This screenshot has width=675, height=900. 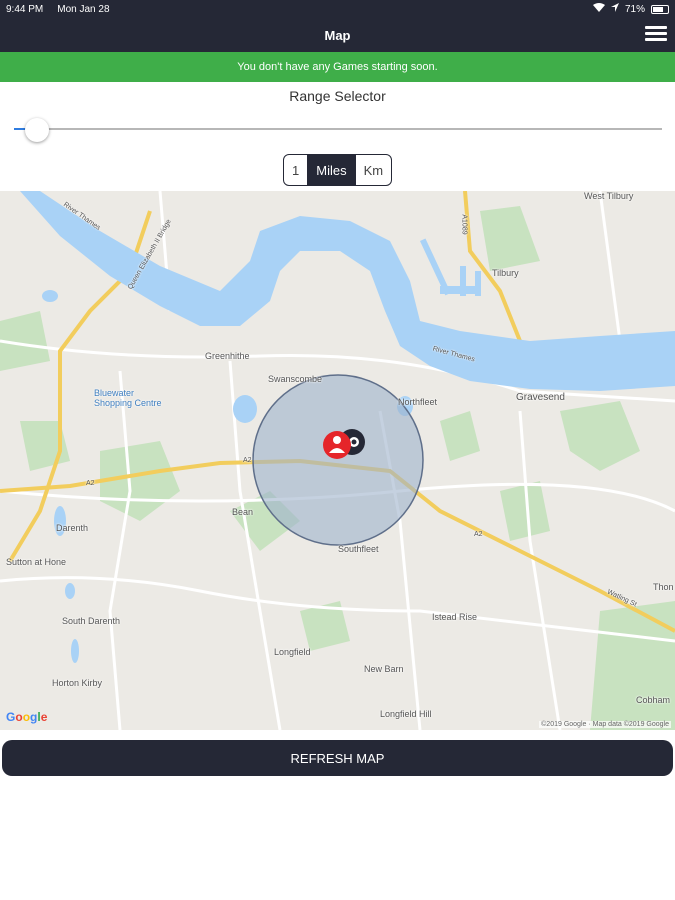 What do you see at coordinates (663, 587) in the screenshot?
I see `map-label: Thon` at bounding box center [663, 587].